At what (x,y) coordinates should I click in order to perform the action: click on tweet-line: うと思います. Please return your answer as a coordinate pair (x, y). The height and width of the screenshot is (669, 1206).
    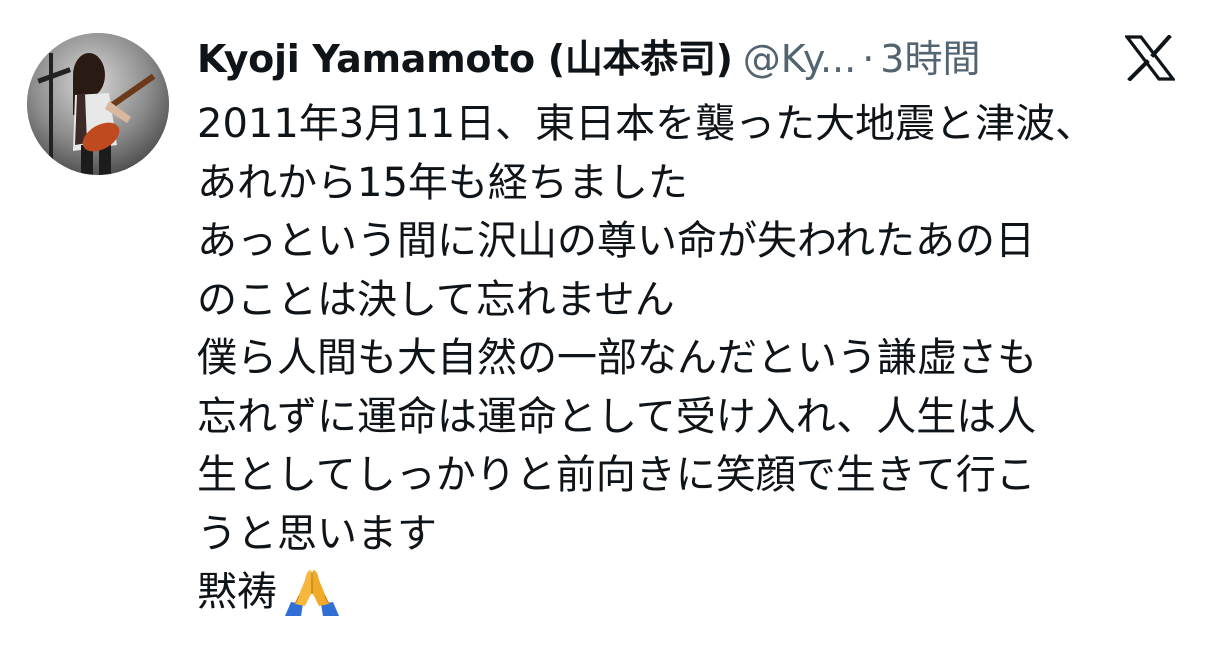
    Looking at the image, I should click on (317, 533).